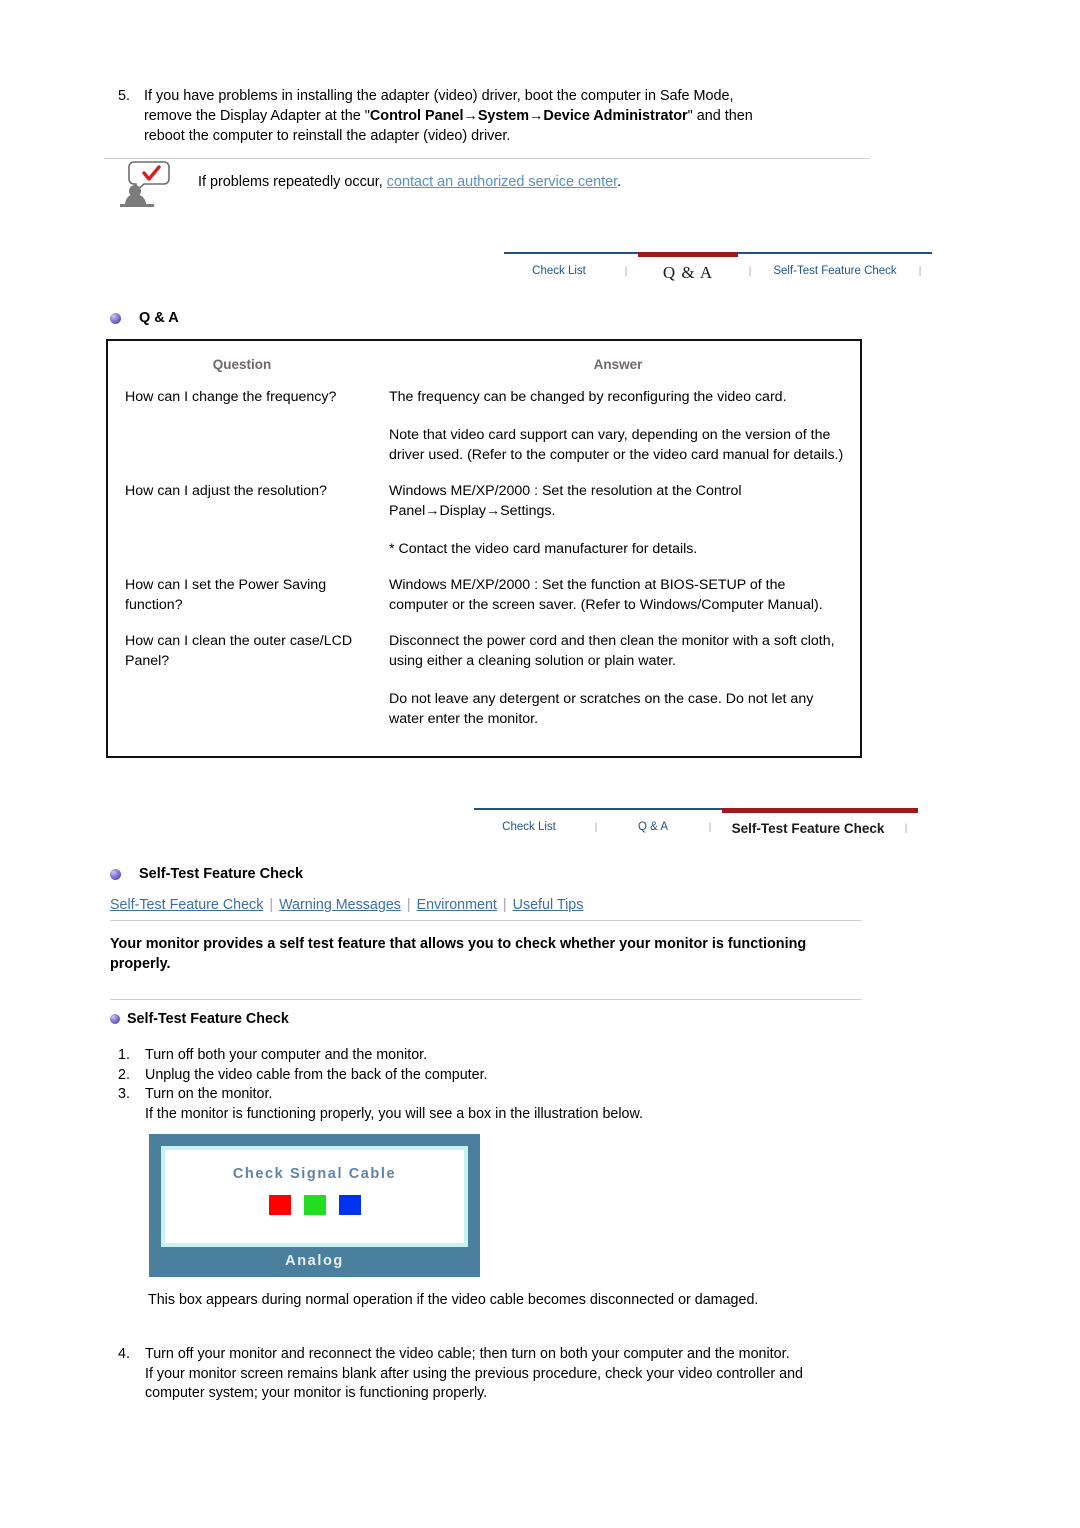  I want to click on sublink-warning-messages: Warning Messages, so click(340, 905).